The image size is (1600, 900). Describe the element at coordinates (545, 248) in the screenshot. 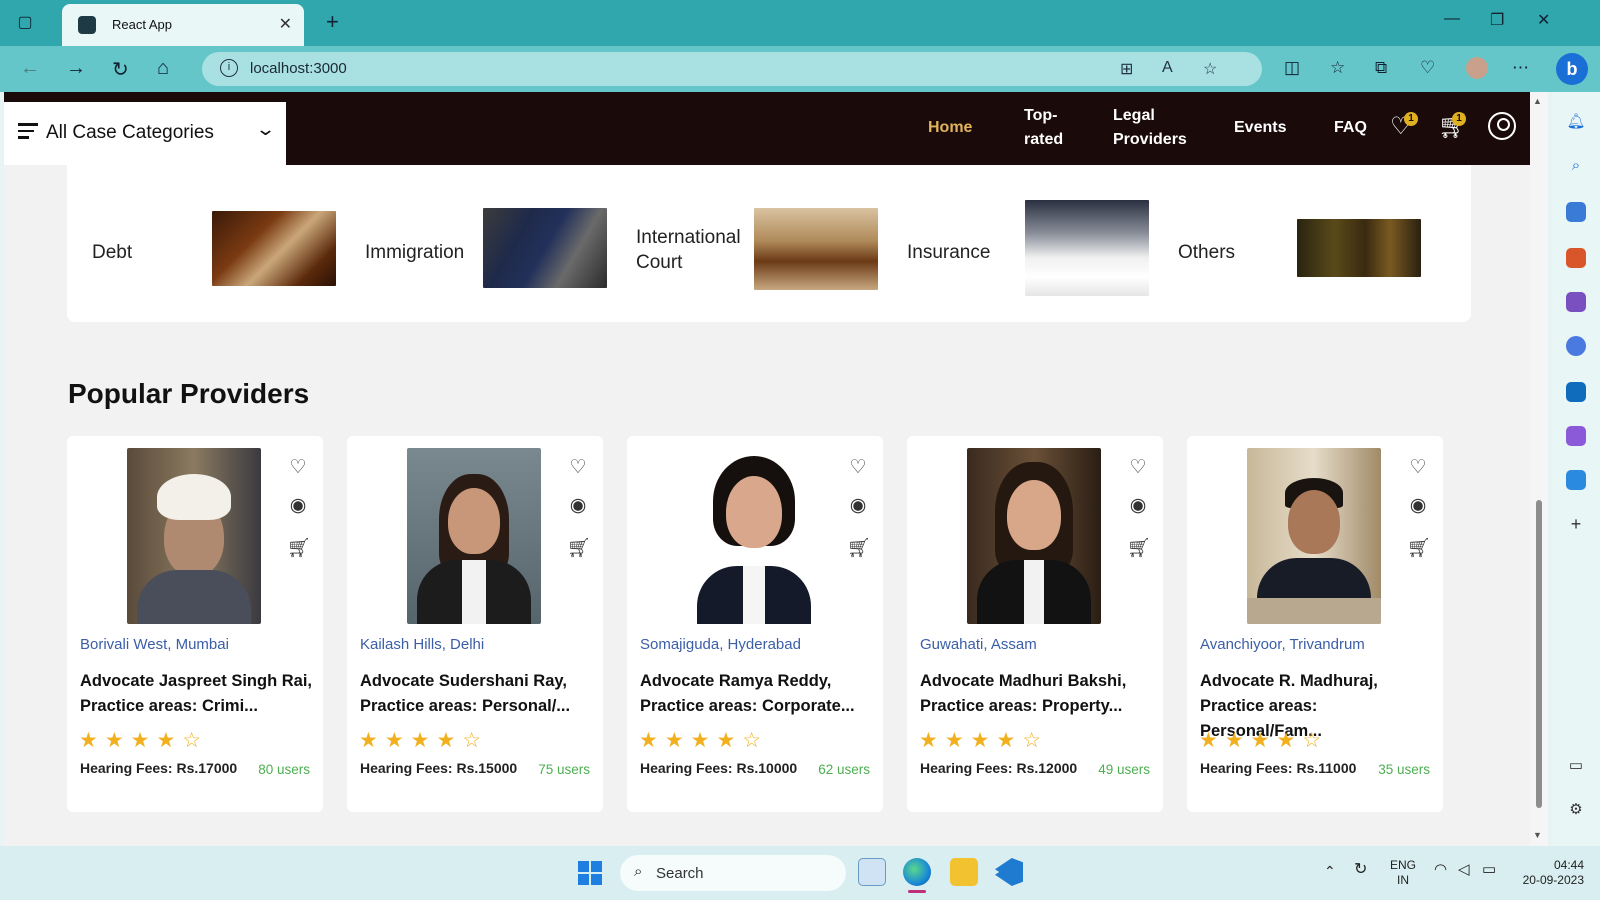

I see `immigration-category-image` at that location.